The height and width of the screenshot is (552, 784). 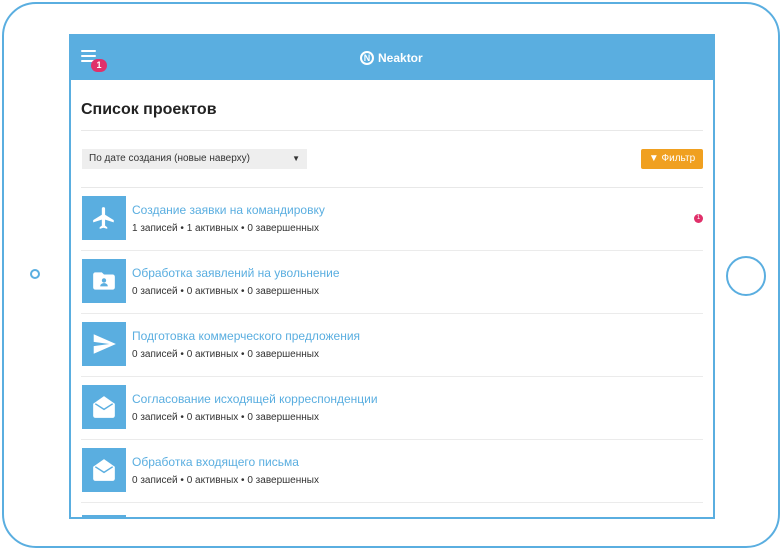 I want to click on sort-select: По дате создания (новые наверху) ▼, so click(x=194, y=159).